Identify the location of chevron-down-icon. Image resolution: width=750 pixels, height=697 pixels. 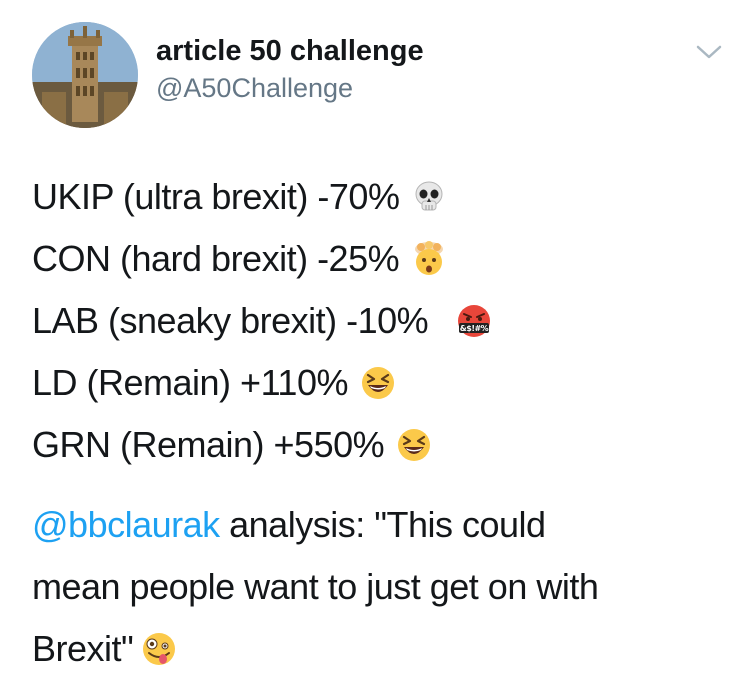
(709, 52).